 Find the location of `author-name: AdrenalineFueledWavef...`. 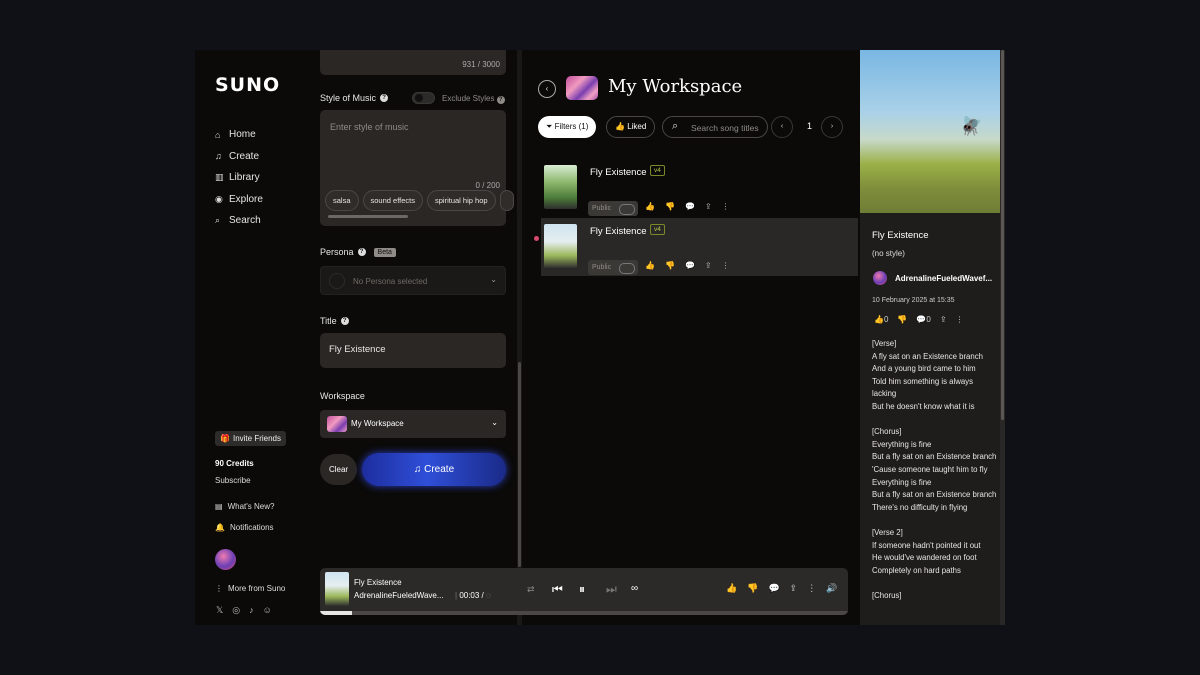

author-name: AdrenalineFueledWavef... is located at coordinates (943, 278).